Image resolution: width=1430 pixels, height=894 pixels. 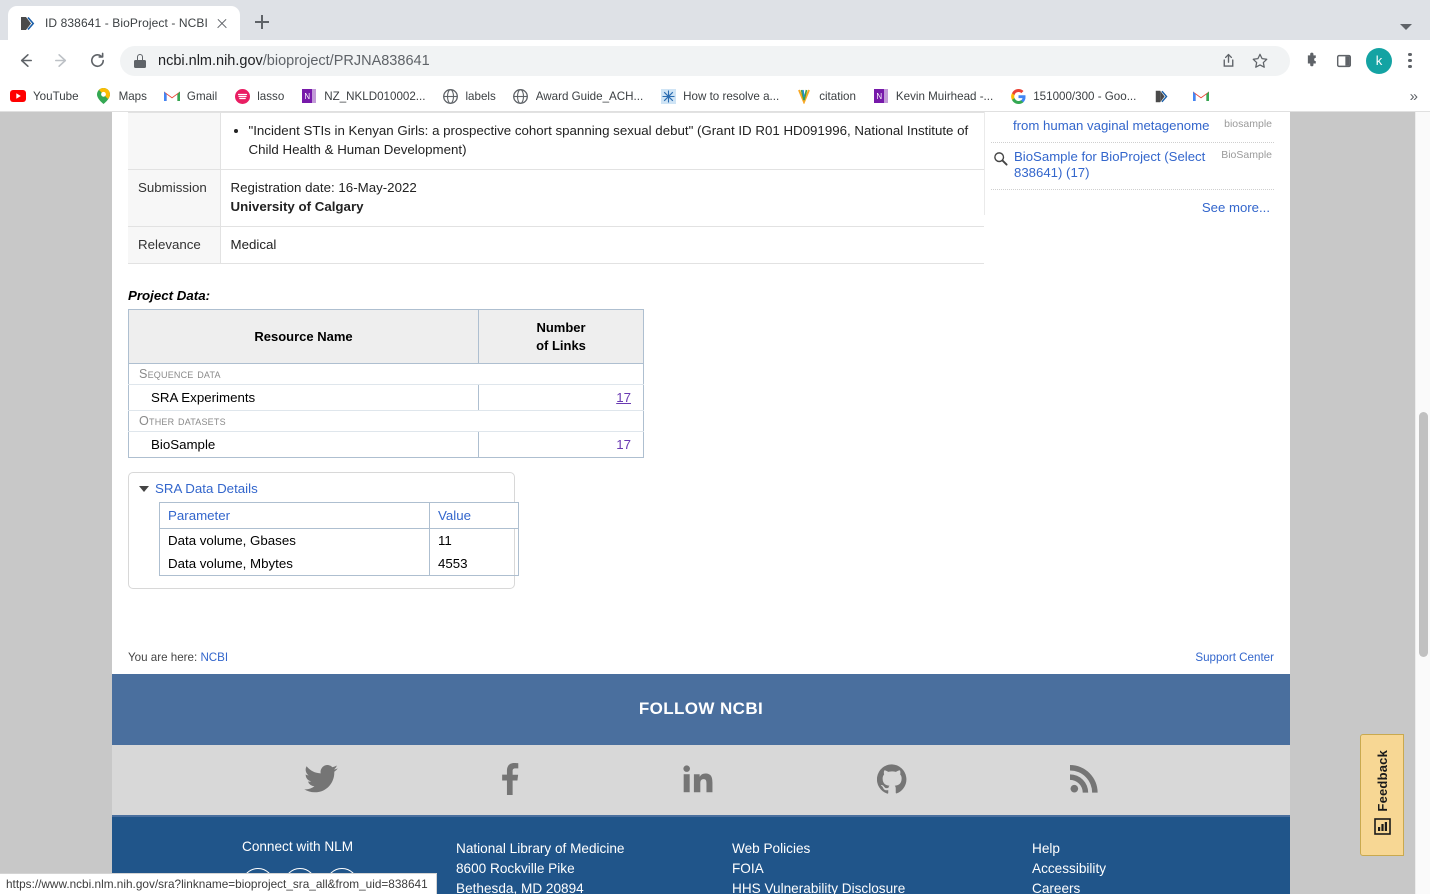 What do you see at coordinates (386, 421) in the screenshot?
I see `group-label: Other datasets` at bounding box center [386, 421].